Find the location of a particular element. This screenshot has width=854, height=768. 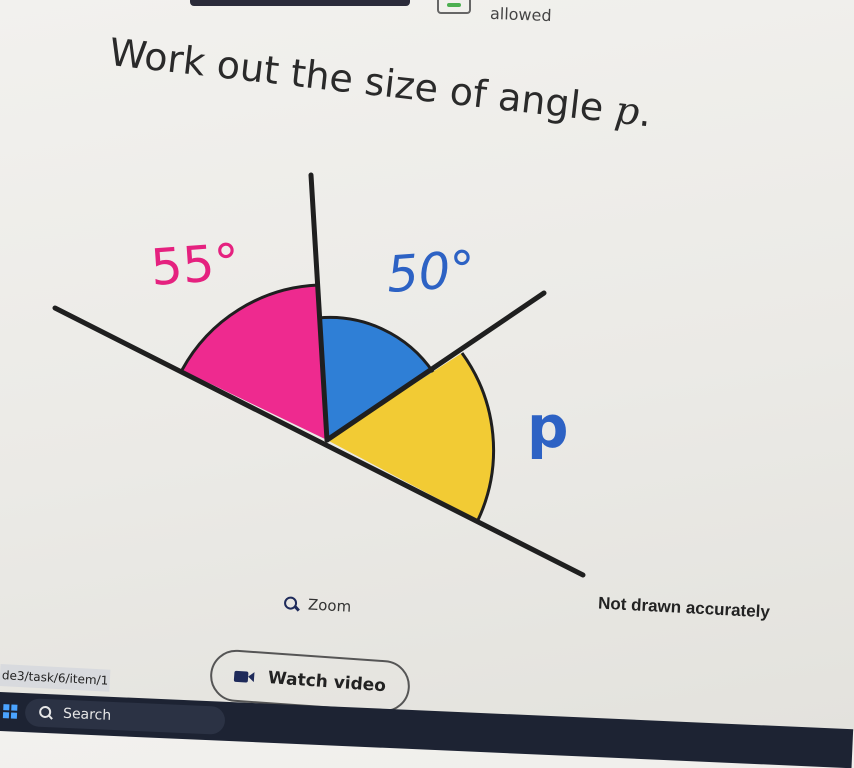

angle-a-label: 55° is located at coordinates (195, 265).